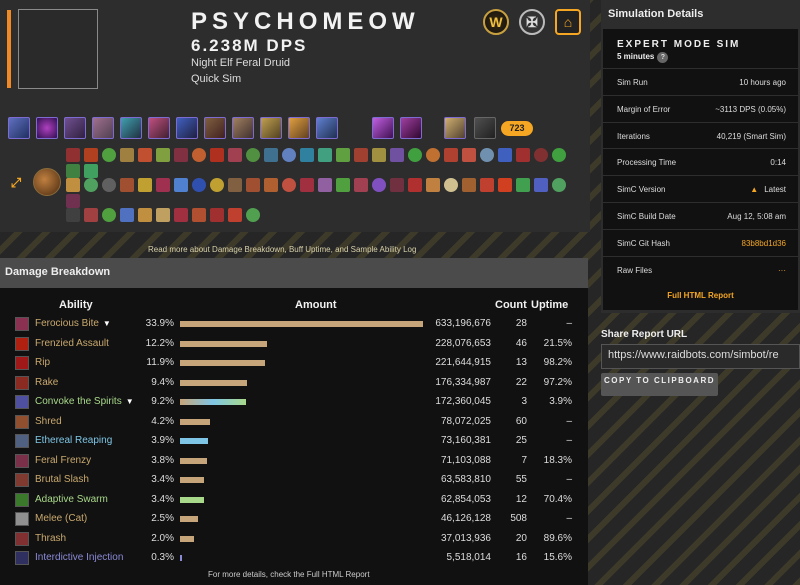  What do you see at coordinates (294, 481) in the screenshot?
I see `table-row: Brutal Slash 3.4% 63,583,810 55 –` at bounding box center [294, 481].